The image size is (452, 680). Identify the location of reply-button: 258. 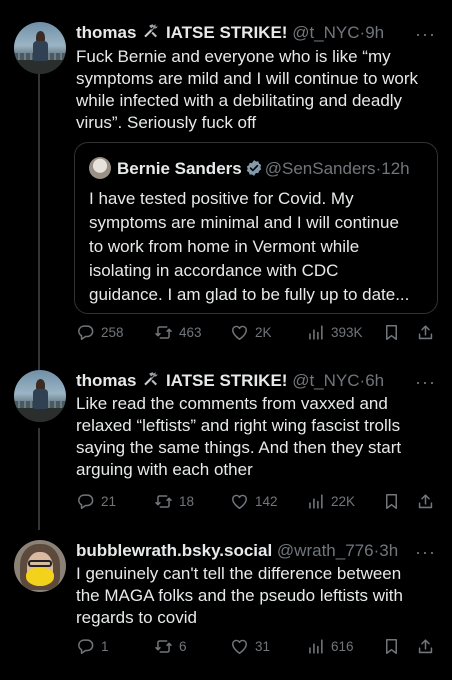
(100, 332).